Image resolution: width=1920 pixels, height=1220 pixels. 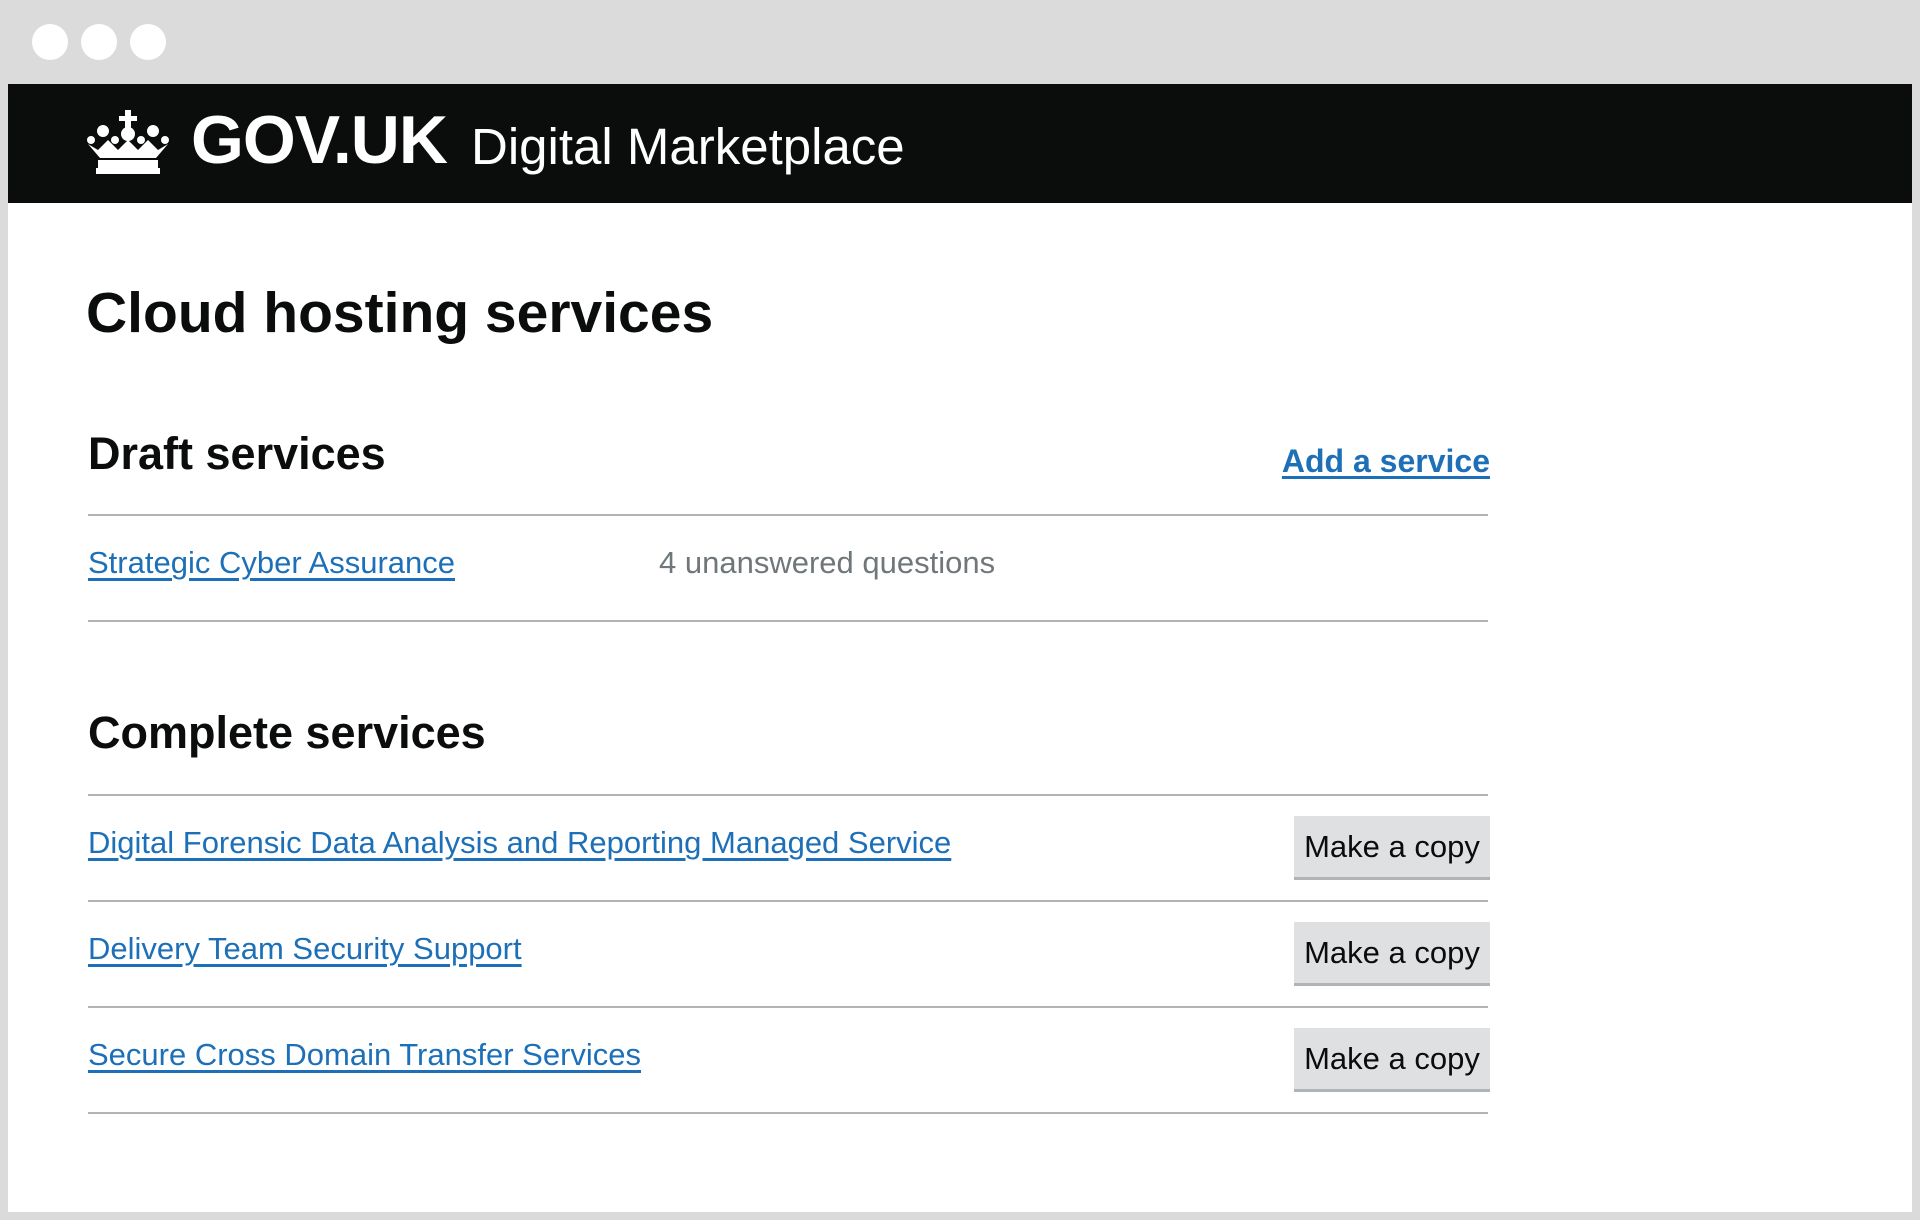 I want to click on draft-service-status: 4 unanswered questions, so click(x=827, y=562).